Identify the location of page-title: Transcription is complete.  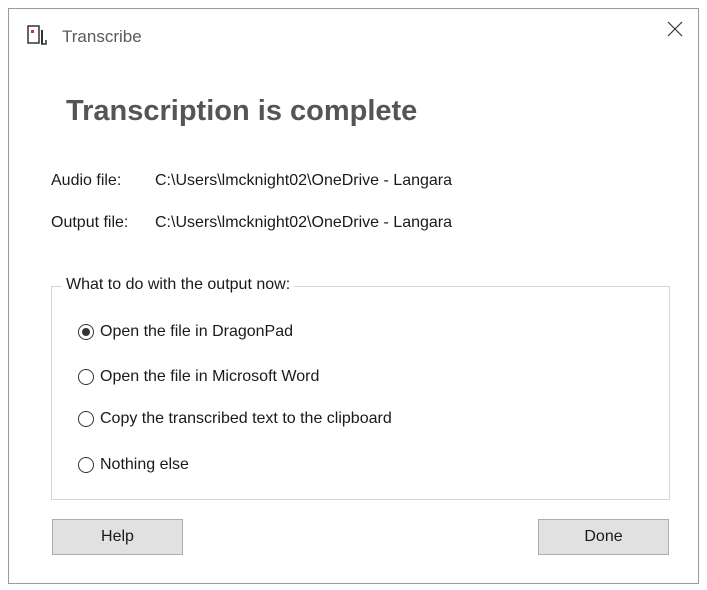
(242, 111).